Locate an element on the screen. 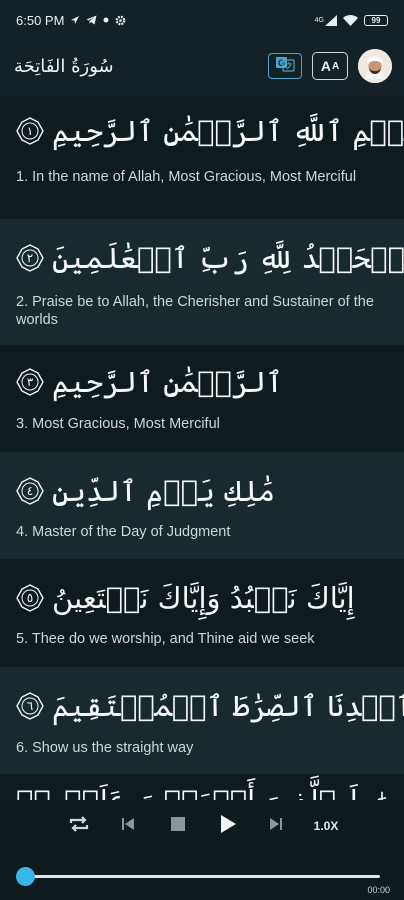 This screenshot has height=900, width=404. ayah-number-icon: ٣ is located at coordinates (30, 382).